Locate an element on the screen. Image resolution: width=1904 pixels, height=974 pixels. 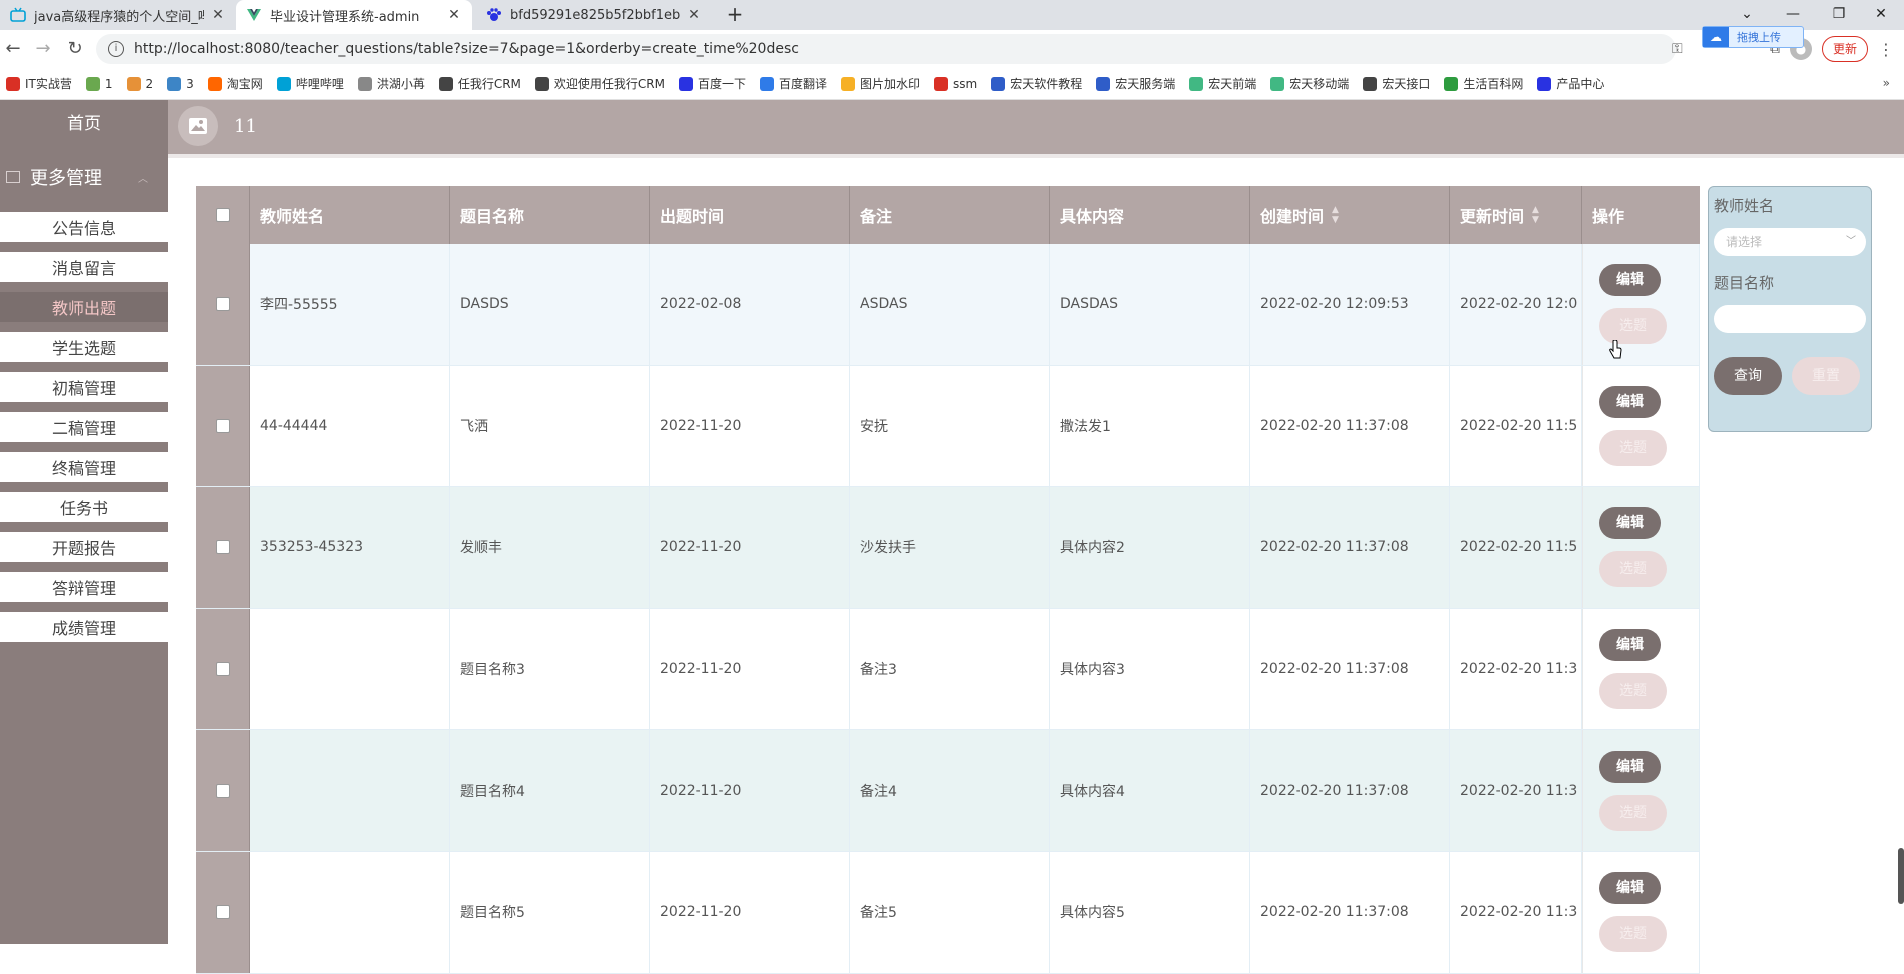
sidebar-item: 答辩管理 is located at coordinates (84, 589).